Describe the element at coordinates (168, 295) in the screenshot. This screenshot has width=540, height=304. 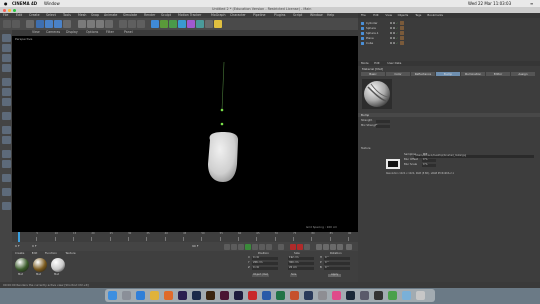
I see `firefox-icon` at that location.